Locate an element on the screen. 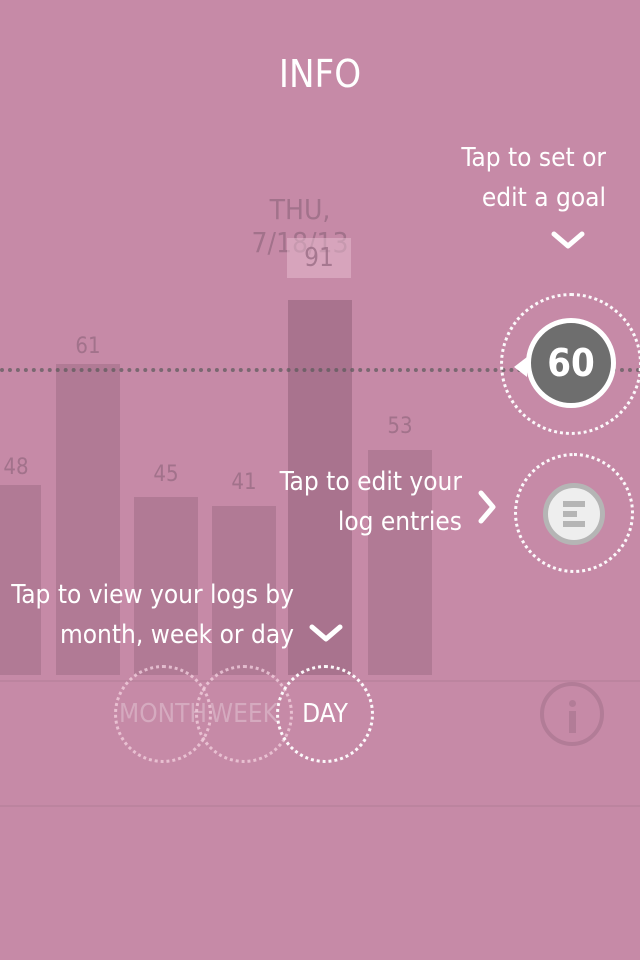 The width and height of the screenshot is (640, 960). goal-button: 60 is located at coordinates (571, 363).